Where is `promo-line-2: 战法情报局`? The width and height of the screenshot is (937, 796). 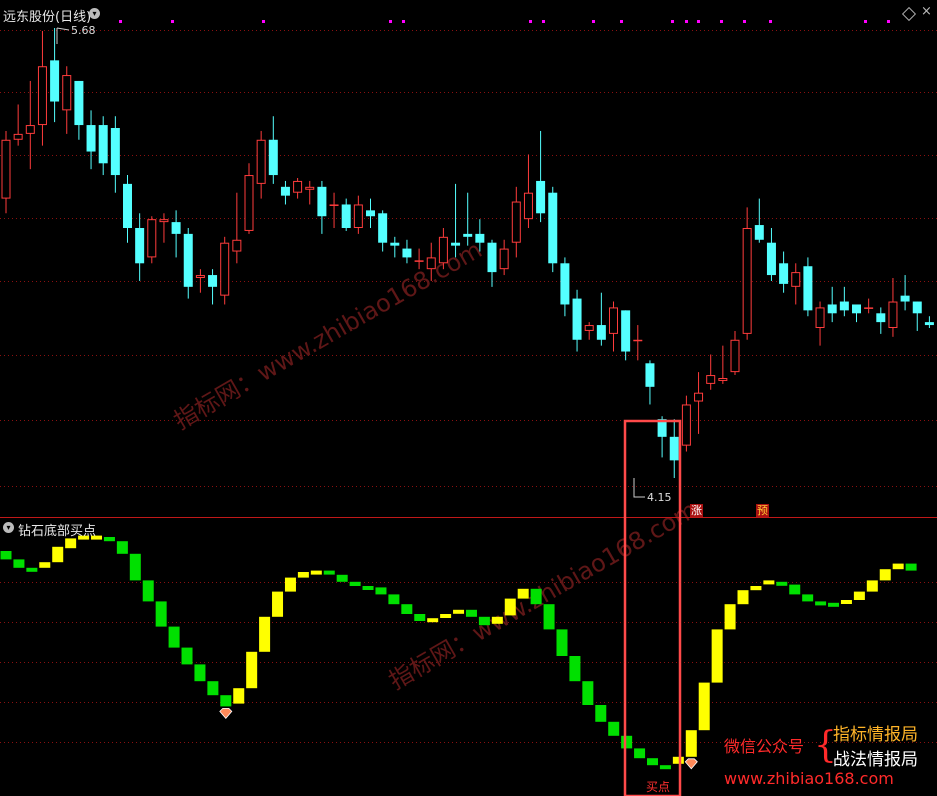 promo-line-2: 战法情报局 is located at coordinates (875, 760).